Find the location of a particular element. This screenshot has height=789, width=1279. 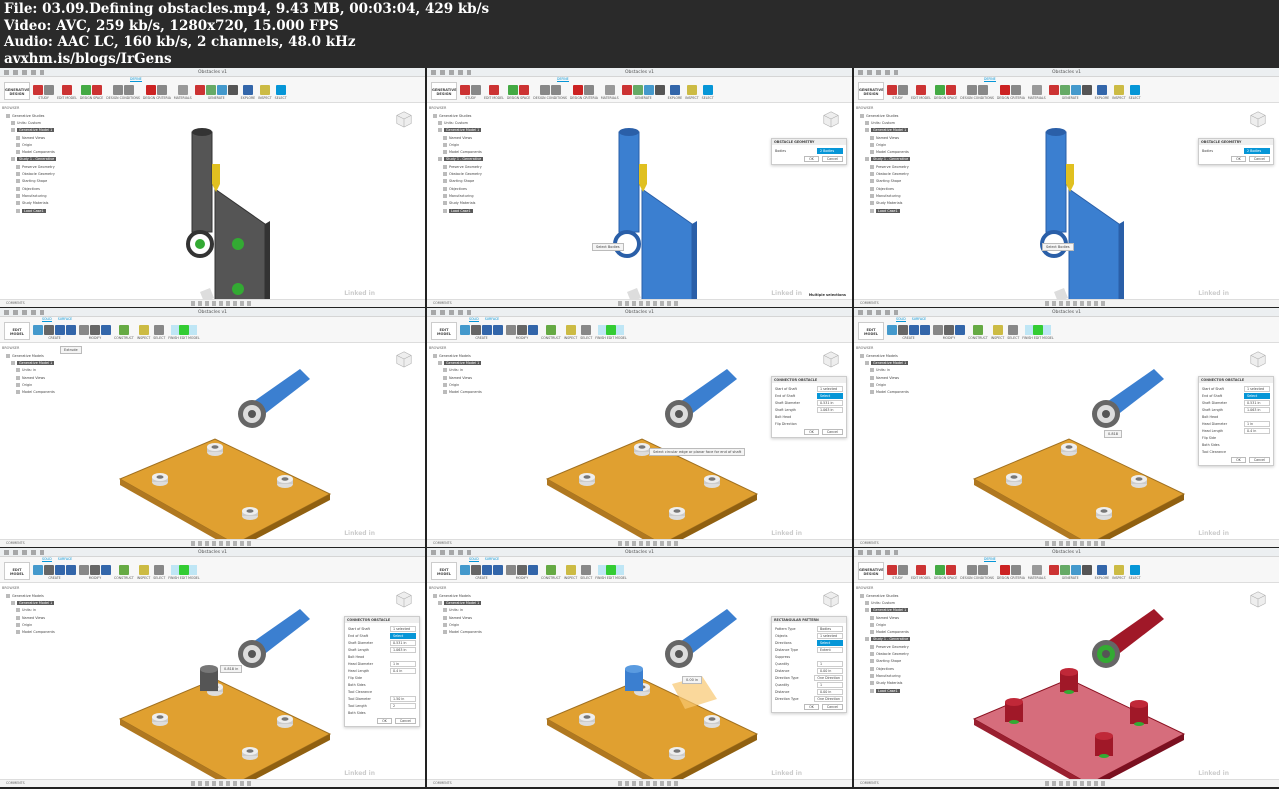

ribbon-group-generate: GENERATE is located at coordinates (643, 92).